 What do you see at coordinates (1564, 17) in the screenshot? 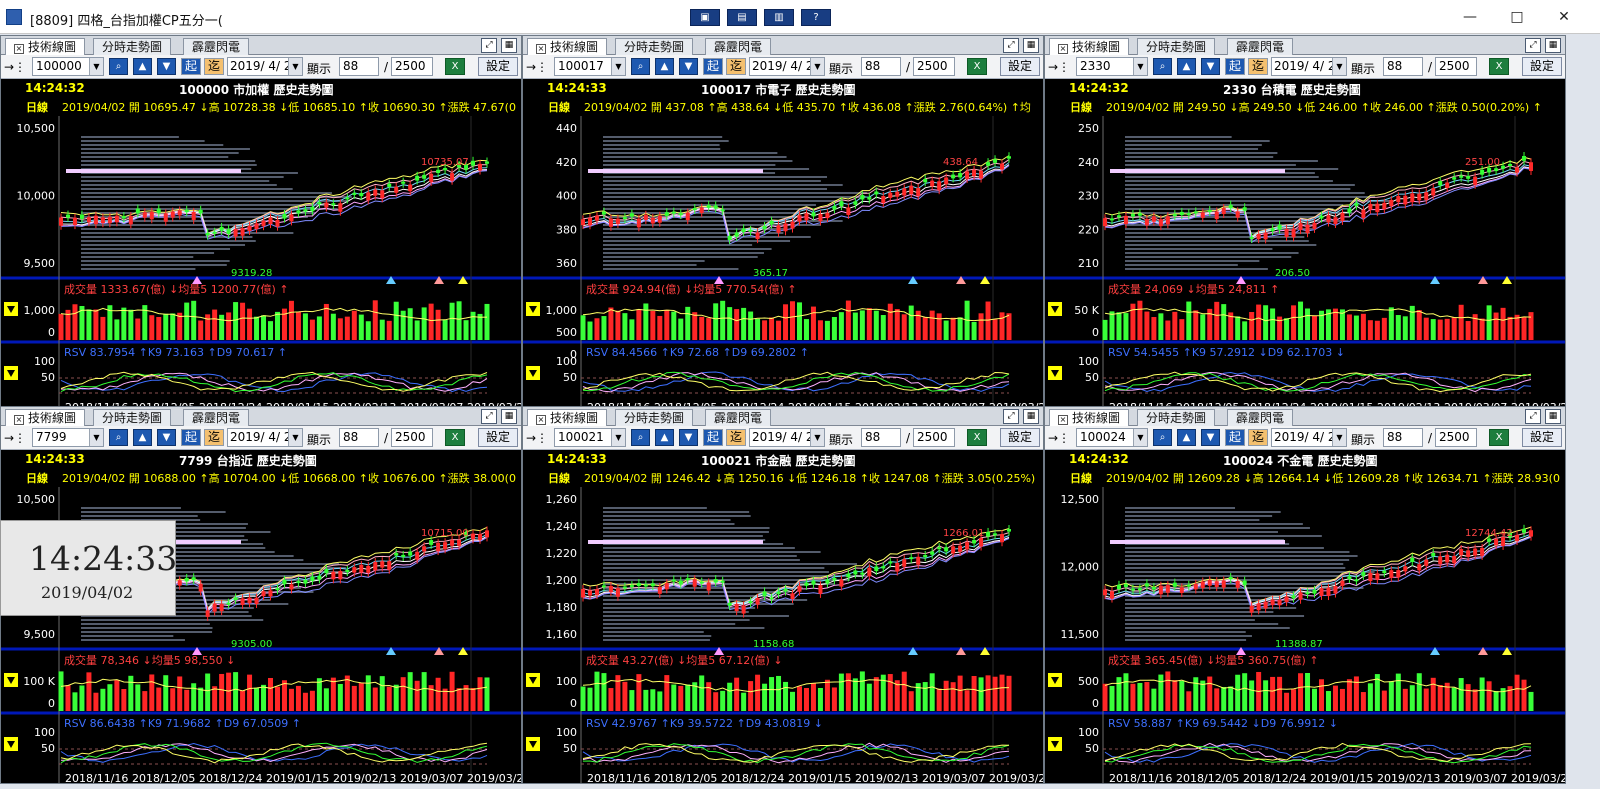
I see `close-button: ✕` at bounding box center [1564, 17].